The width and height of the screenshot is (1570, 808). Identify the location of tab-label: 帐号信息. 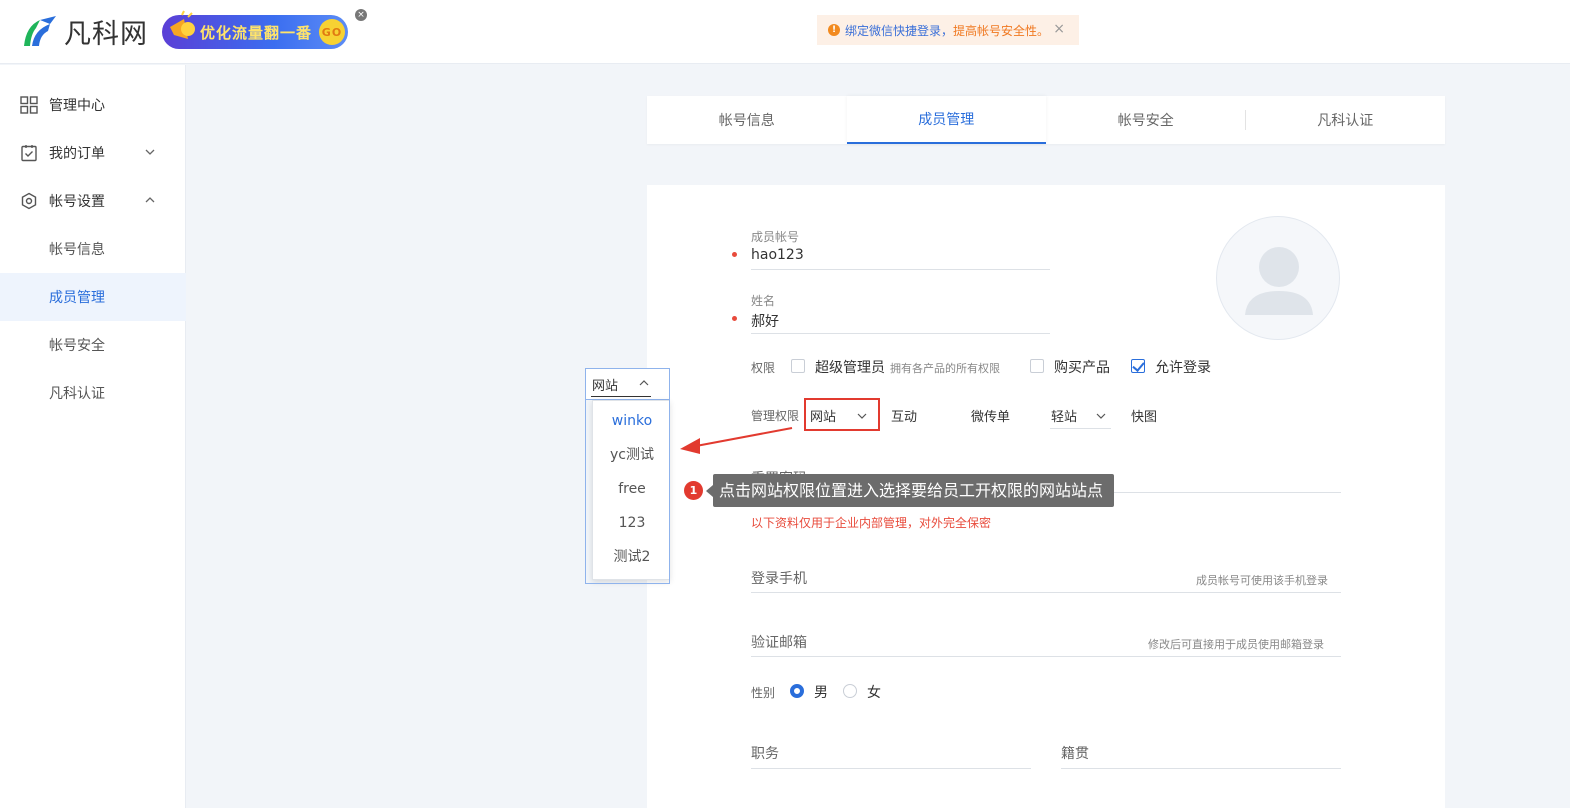
(746, 121).